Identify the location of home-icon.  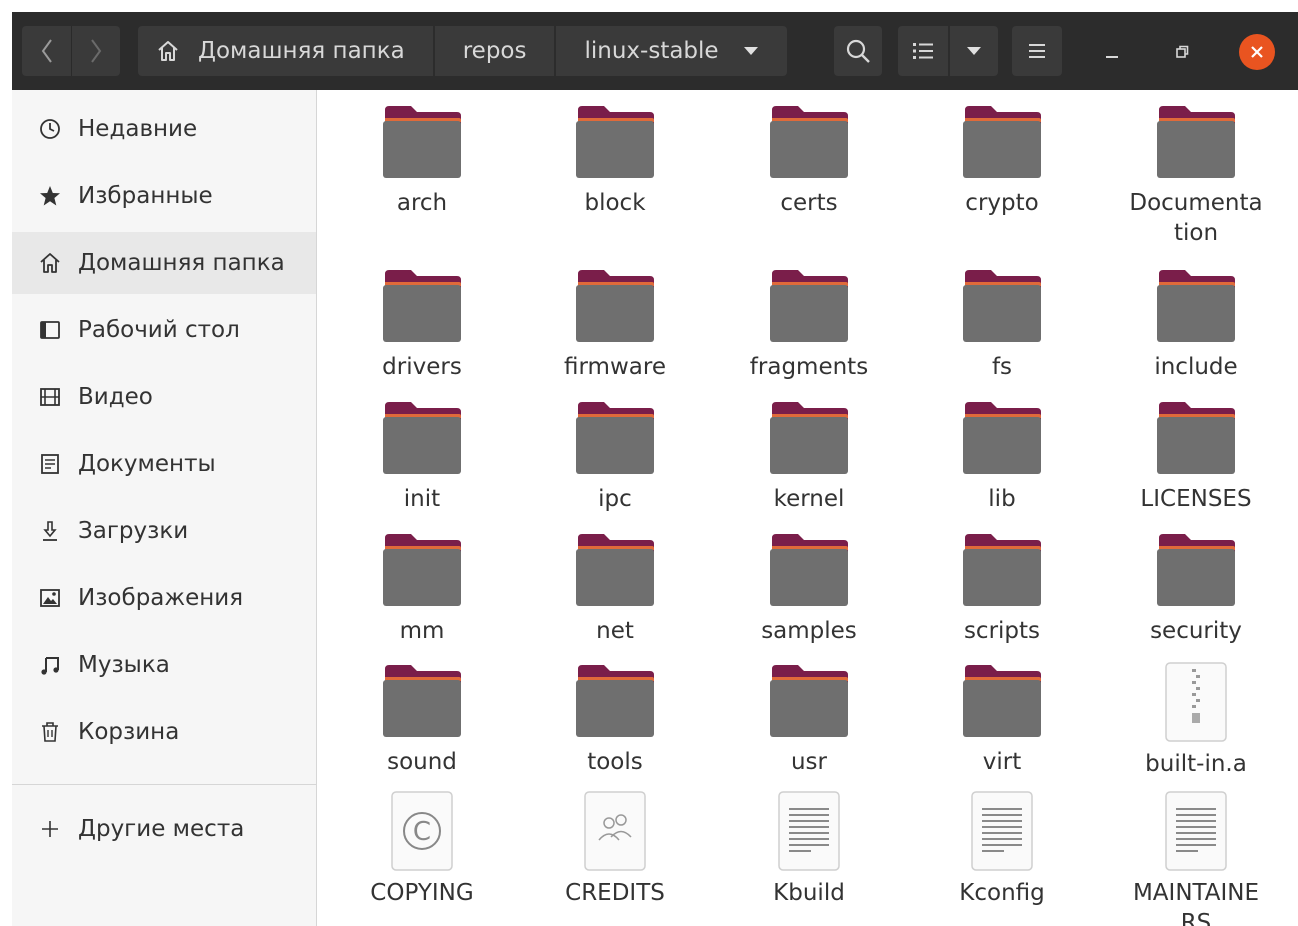
(50, 263).